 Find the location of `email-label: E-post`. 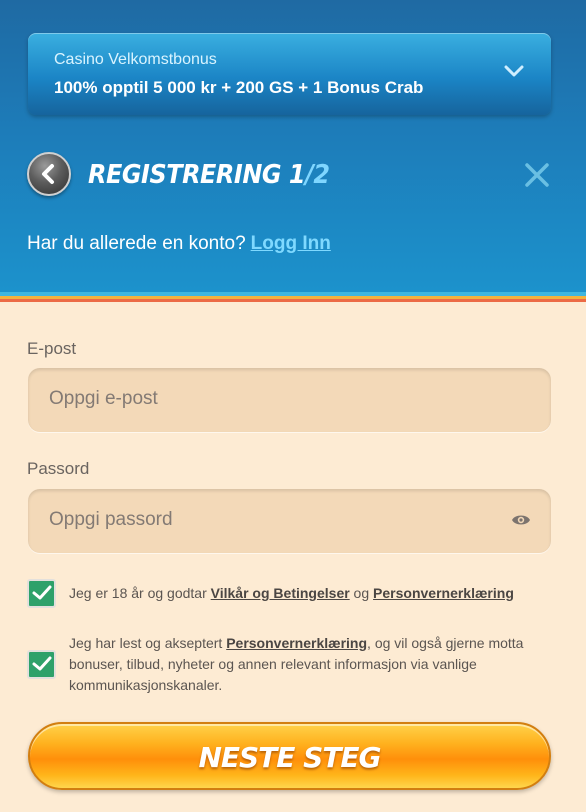

email-label: E-post is located at coordinates (52, 348).